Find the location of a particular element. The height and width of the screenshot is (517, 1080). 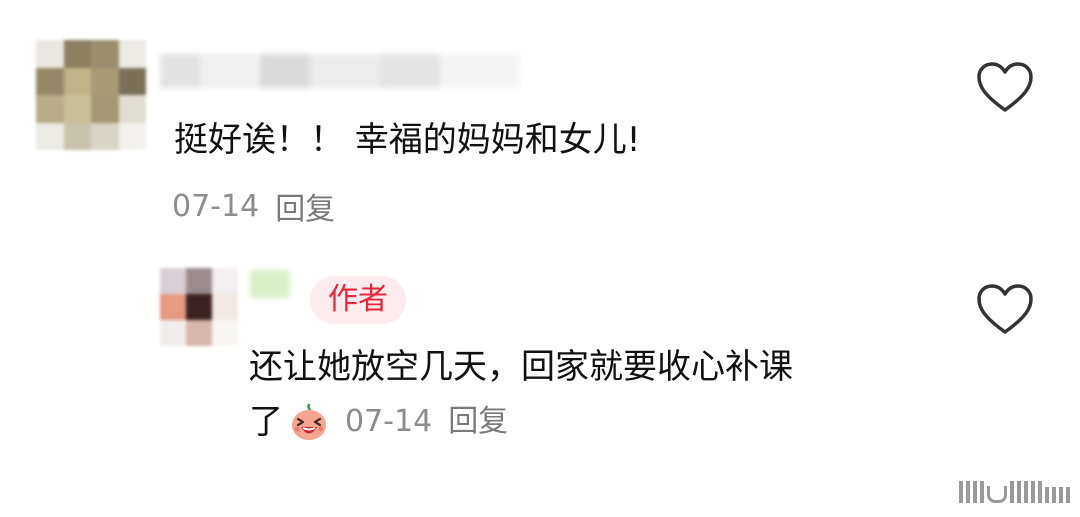

reply-text-line2-row: 了 07-14 回复 is located at coordinates (378, 422).